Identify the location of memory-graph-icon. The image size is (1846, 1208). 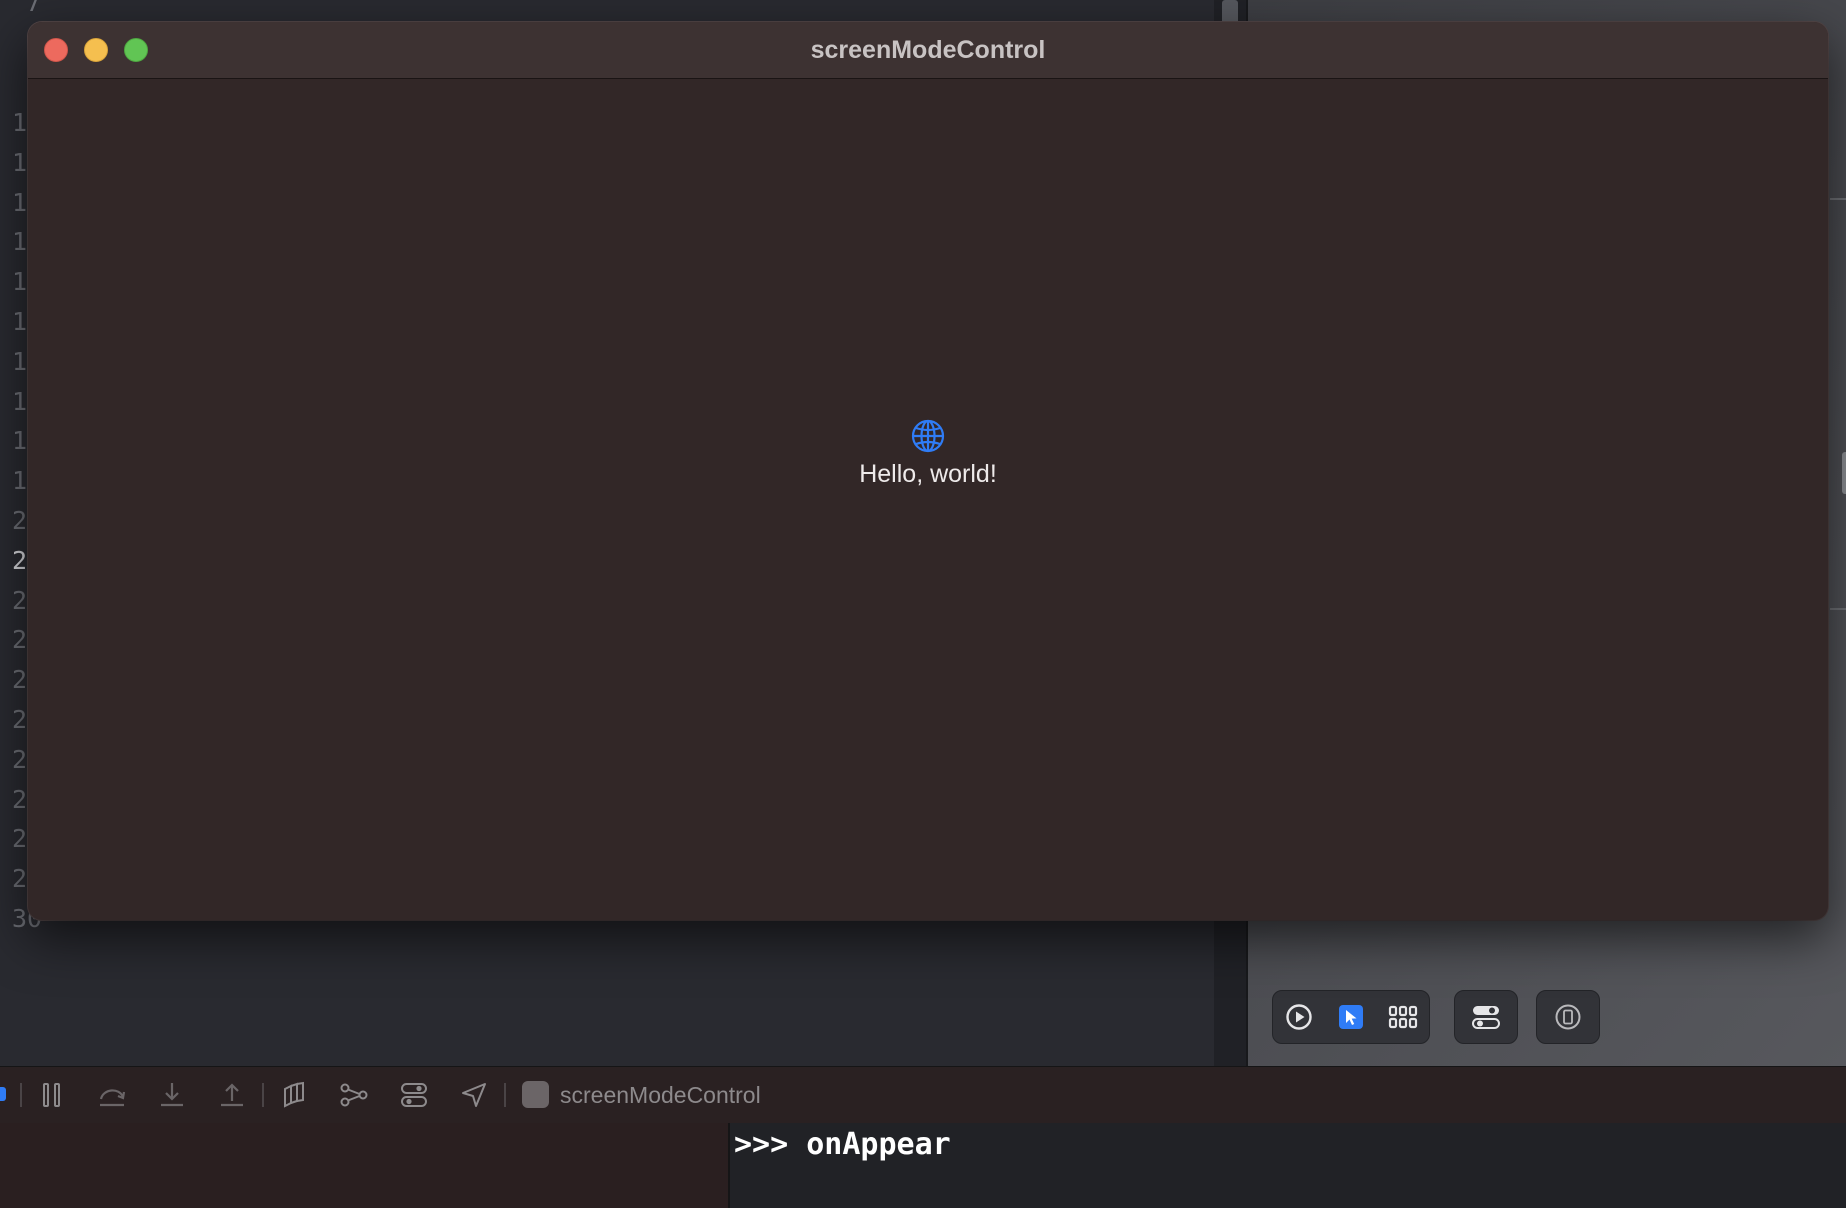
(354, 1095).